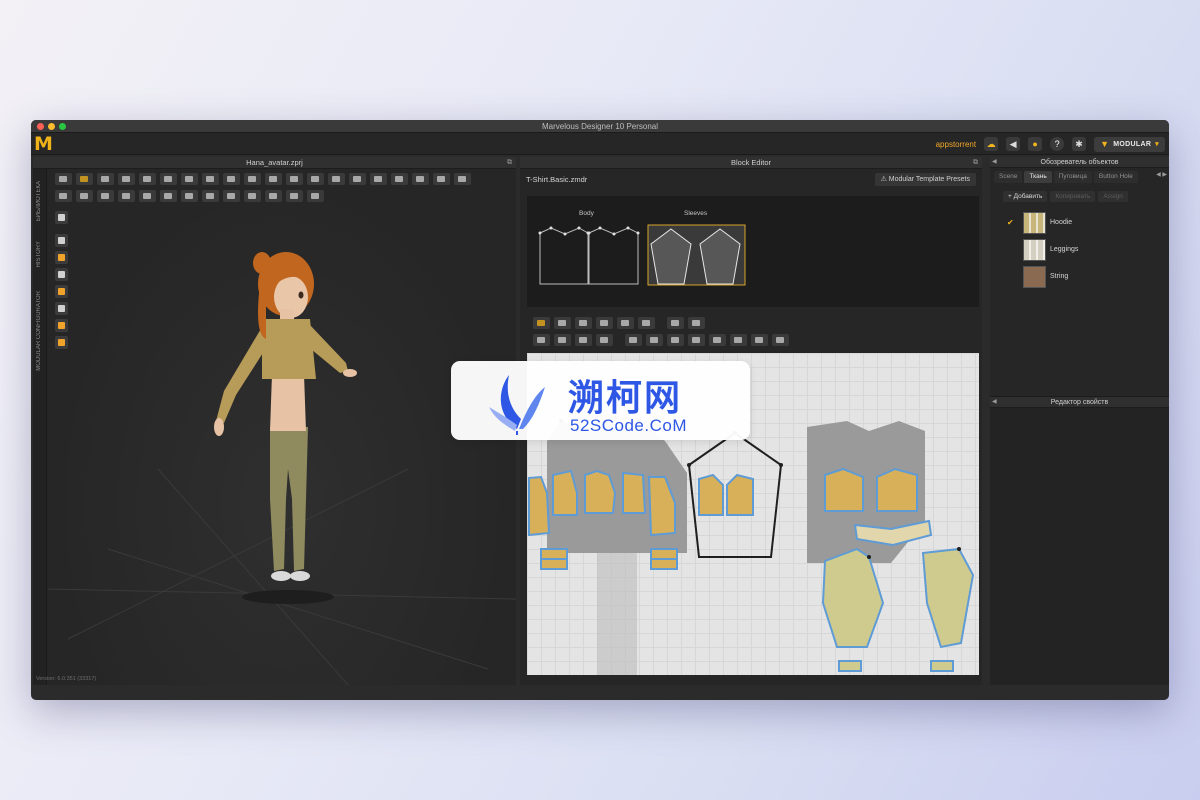 Image resolution: width=1200 pixels, height=800 pixels. What do you see at coordinates (273, 196) in the screenshot?
I see `fitting-tool-button` at bounding box center [273, 196].